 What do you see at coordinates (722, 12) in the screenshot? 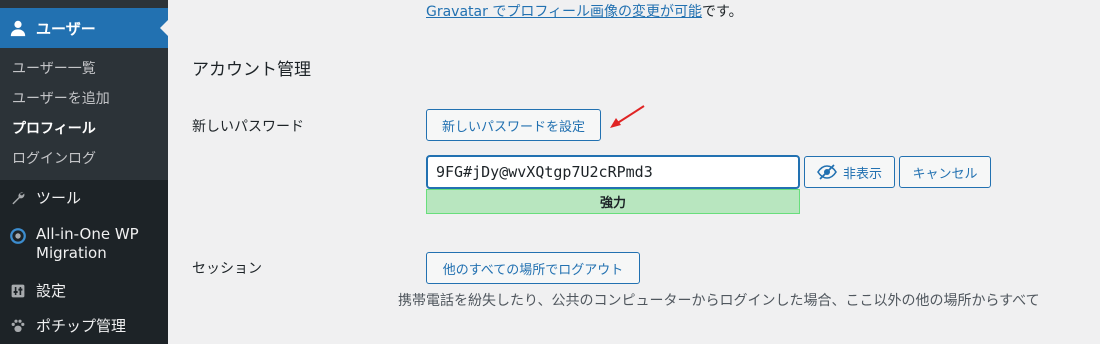
I see `gravatar-note-tail: です。` at bounding box center [722, 12].